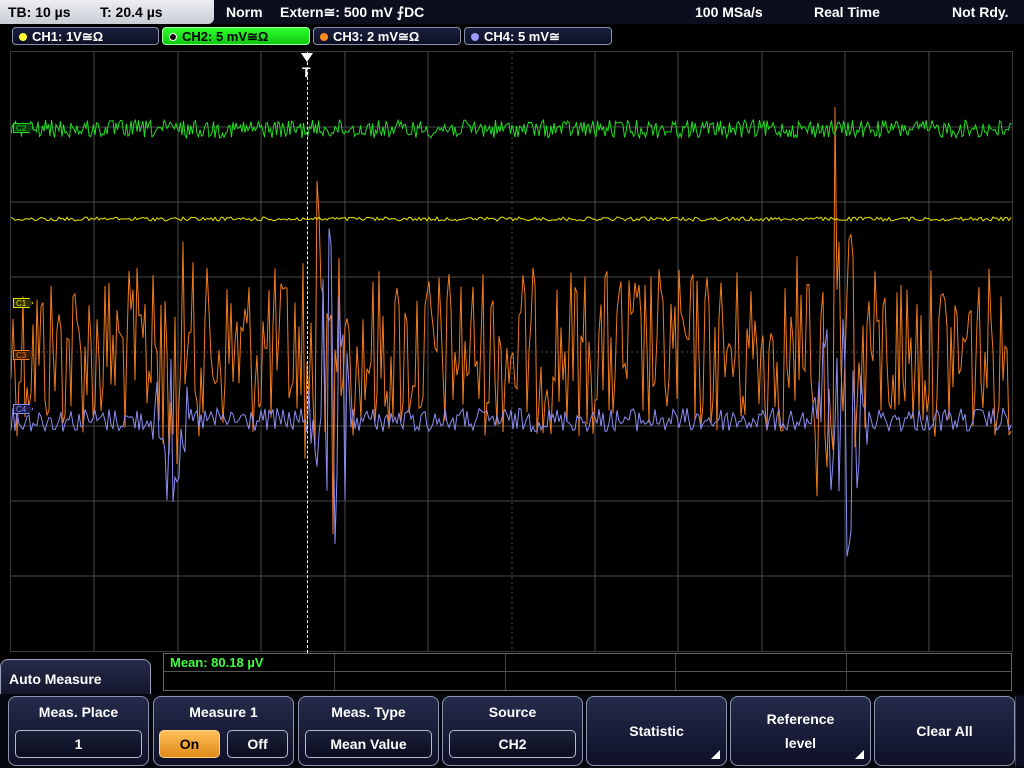 This screenshot has height=768, width=1024. I want to click on statistic-softkey: Statistic, so click(656, 731).